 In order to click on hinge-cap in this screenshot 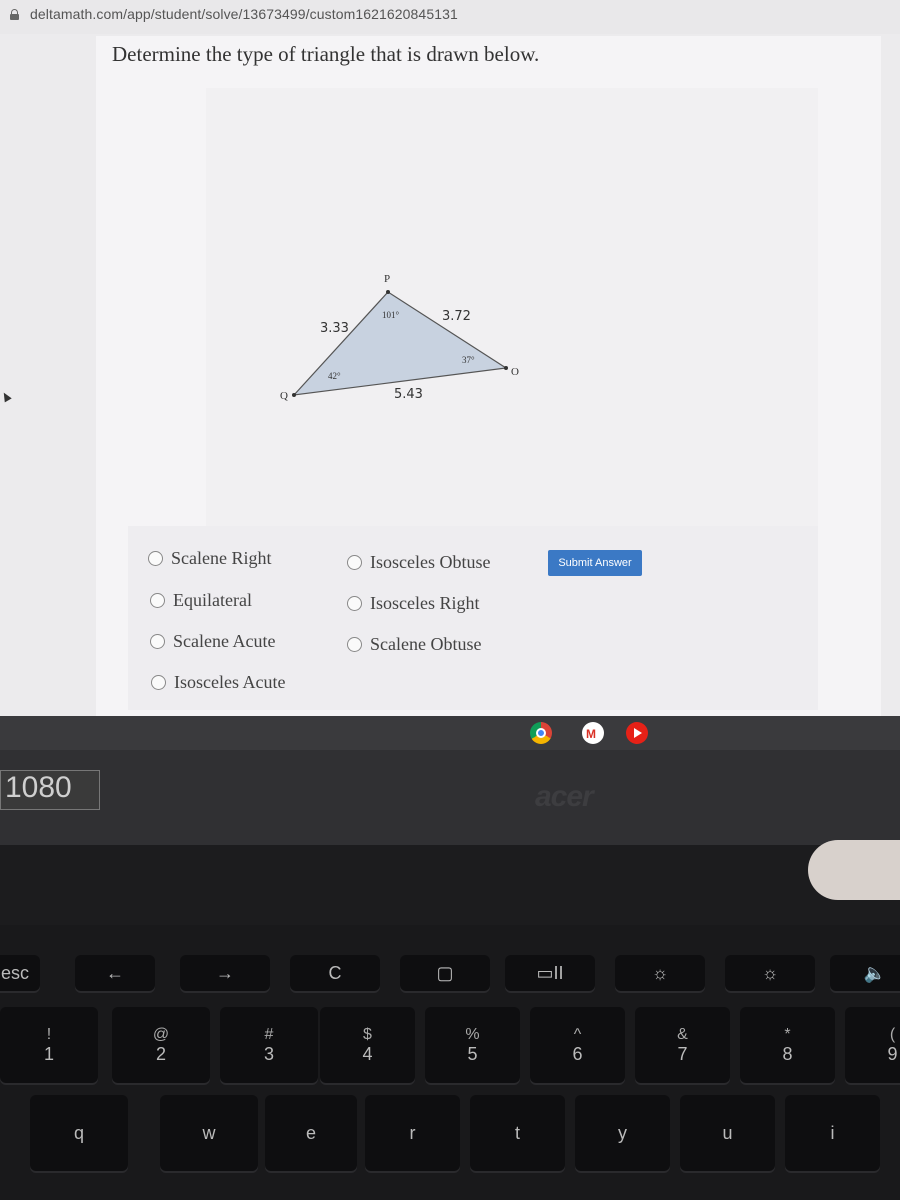, I will do `click(854, 870)`.